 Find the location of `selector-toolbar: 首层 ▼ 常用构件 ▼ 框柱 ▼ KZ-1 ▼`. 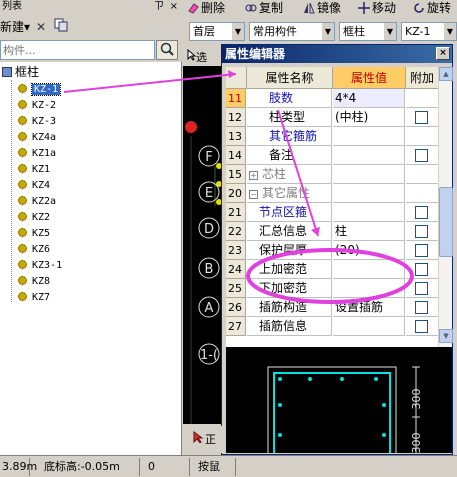

selector-toolbar: 首层 ▼ 常用构件 ▼ 框柱 ▼ KZ-1 ▼ is located at coordinates (320, 32).